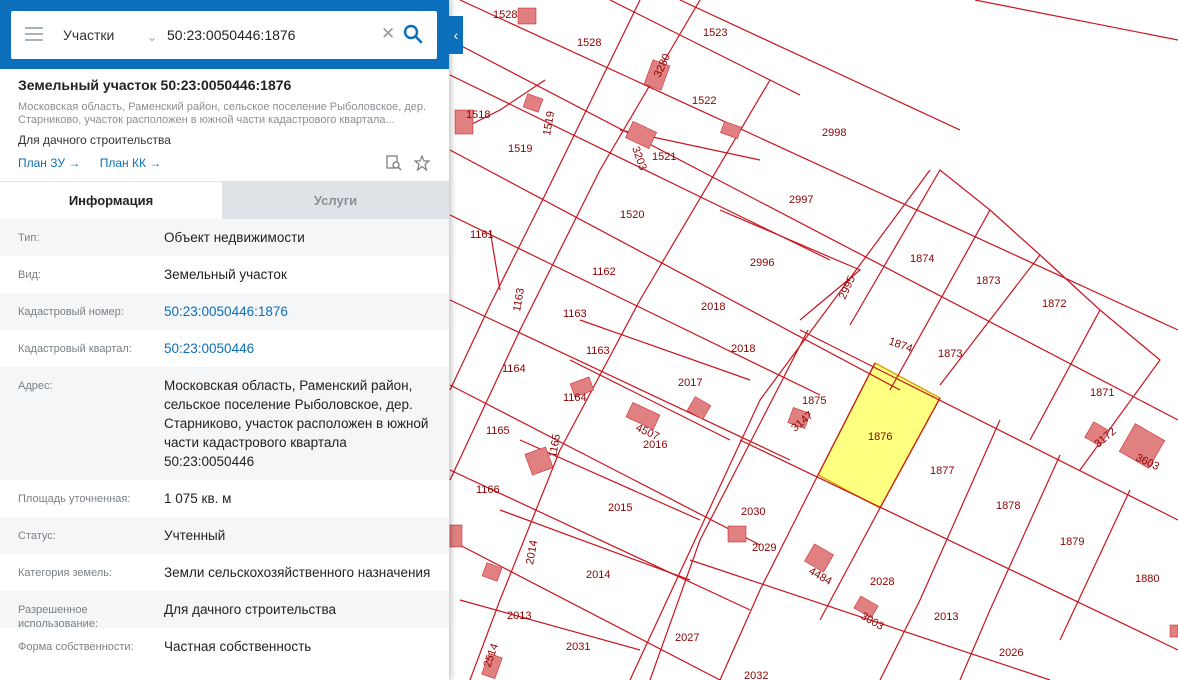 This screenshot has width=1178, height=680. What do you see at coordinates (478, 115) in the screenshot?
I see `parcel-label: 1518` at bounding box center [478, 115].